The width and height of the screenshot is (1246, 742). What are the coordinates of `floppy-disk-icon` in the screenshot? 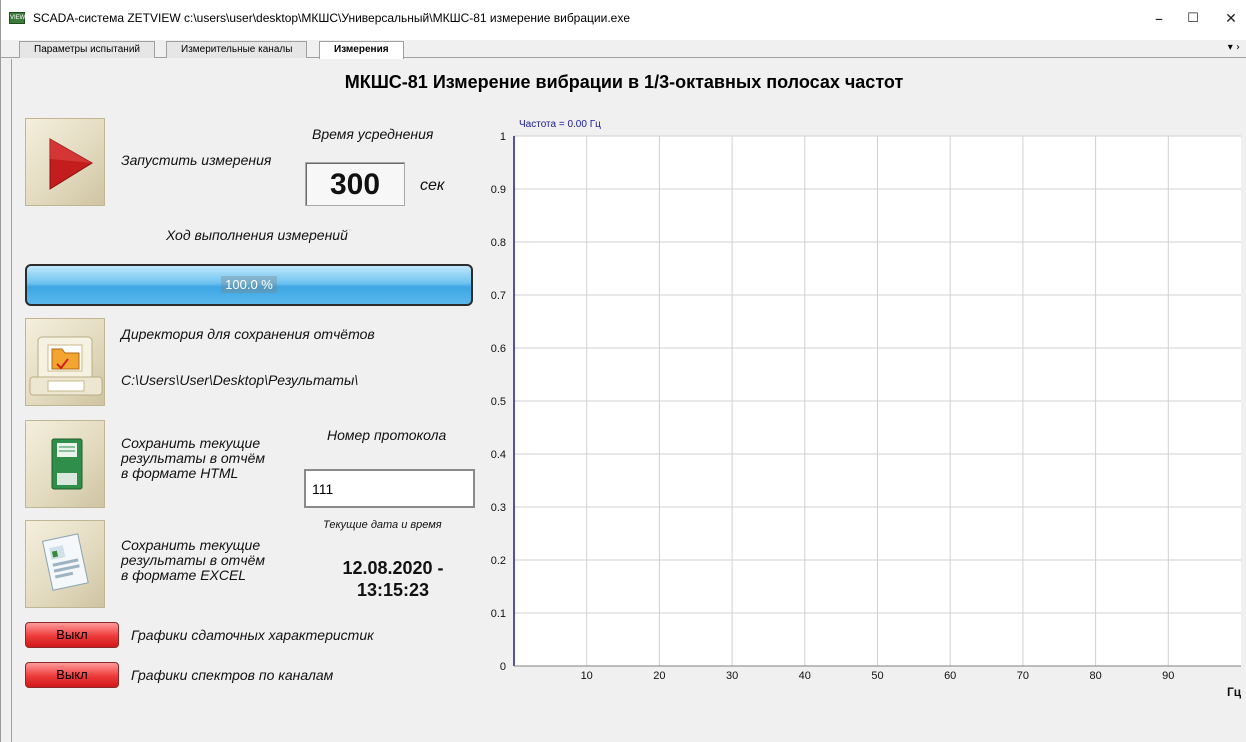 It's located at (67, 464).